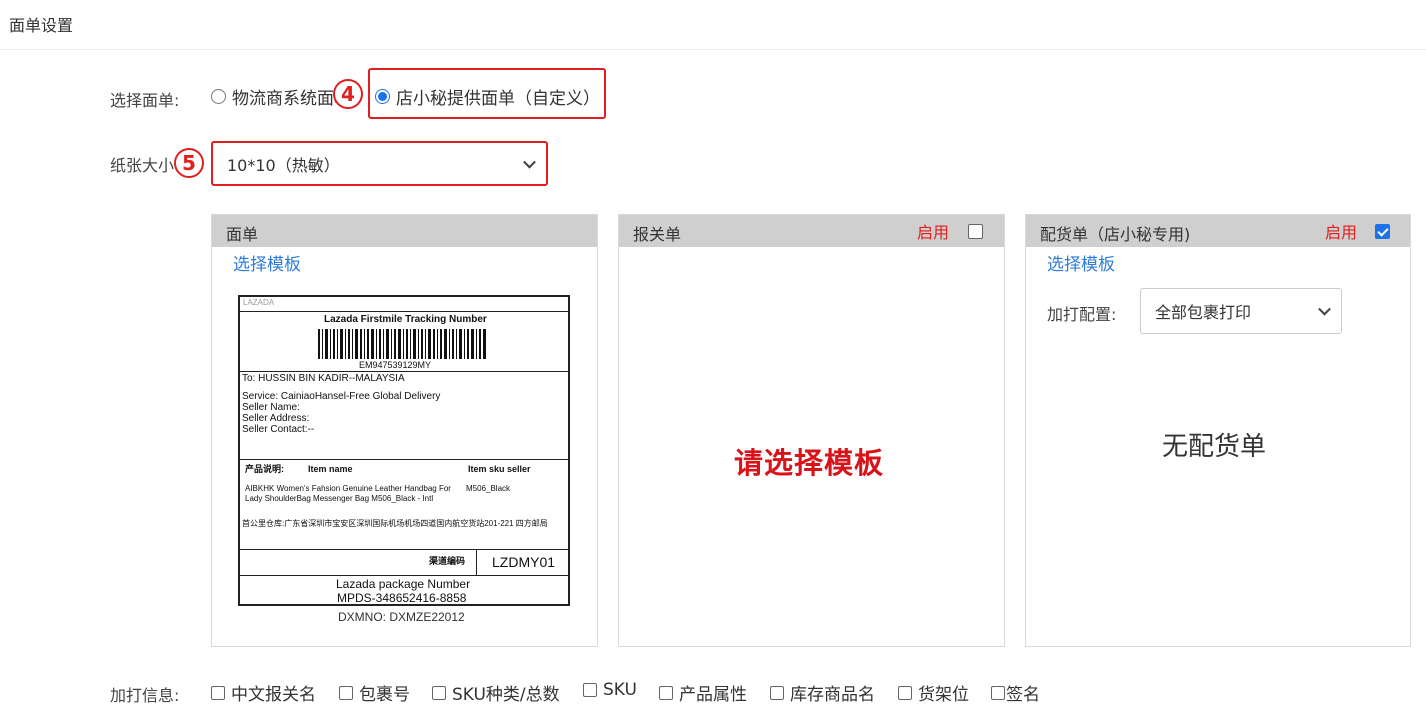 Image resolution: width=1426 pixels, height=724 pixels. What do you see at coordinates (657, 234) in the screenshot?
I see `customs-panel-title: 报关单` at bounding box center [657, 234].